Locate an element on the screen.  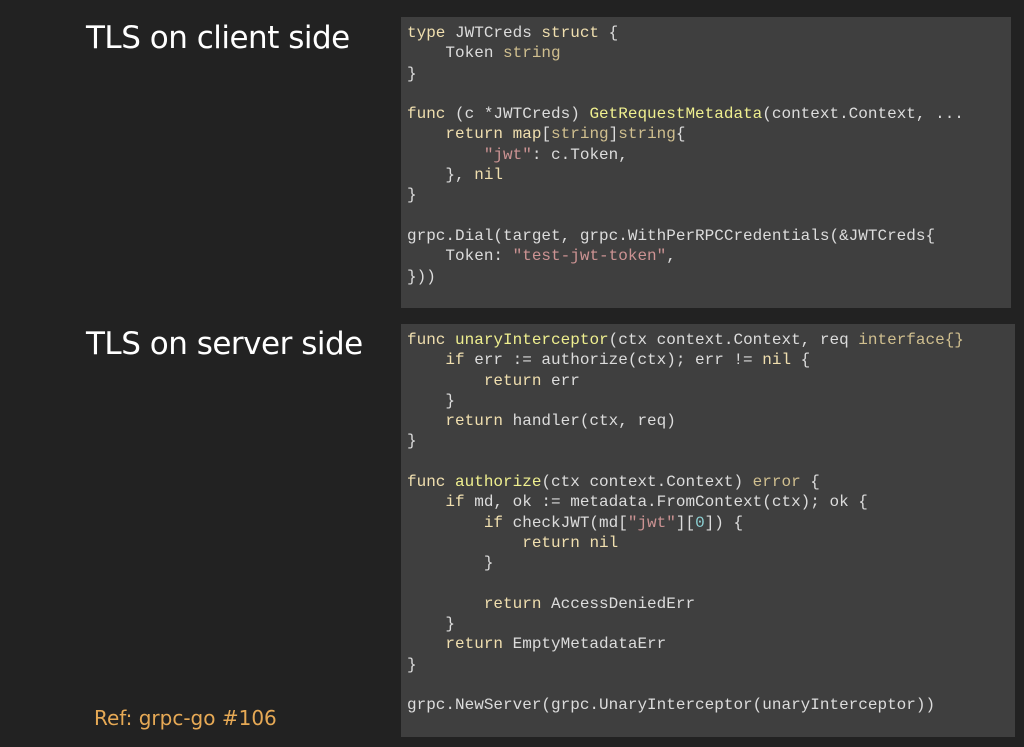
code-token: }, is located at coordinates (441, 175).